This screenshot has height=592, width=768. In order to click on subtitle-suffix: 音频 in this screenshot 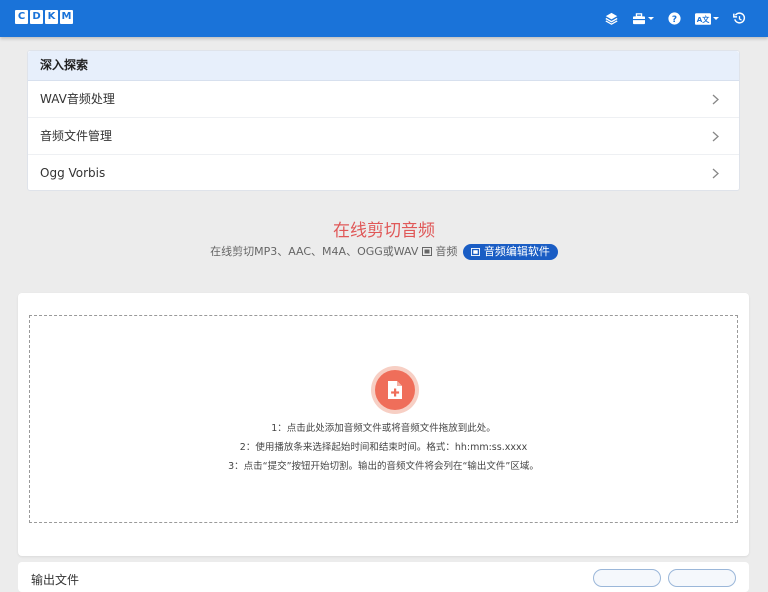, I will do `click(446, 251)`.